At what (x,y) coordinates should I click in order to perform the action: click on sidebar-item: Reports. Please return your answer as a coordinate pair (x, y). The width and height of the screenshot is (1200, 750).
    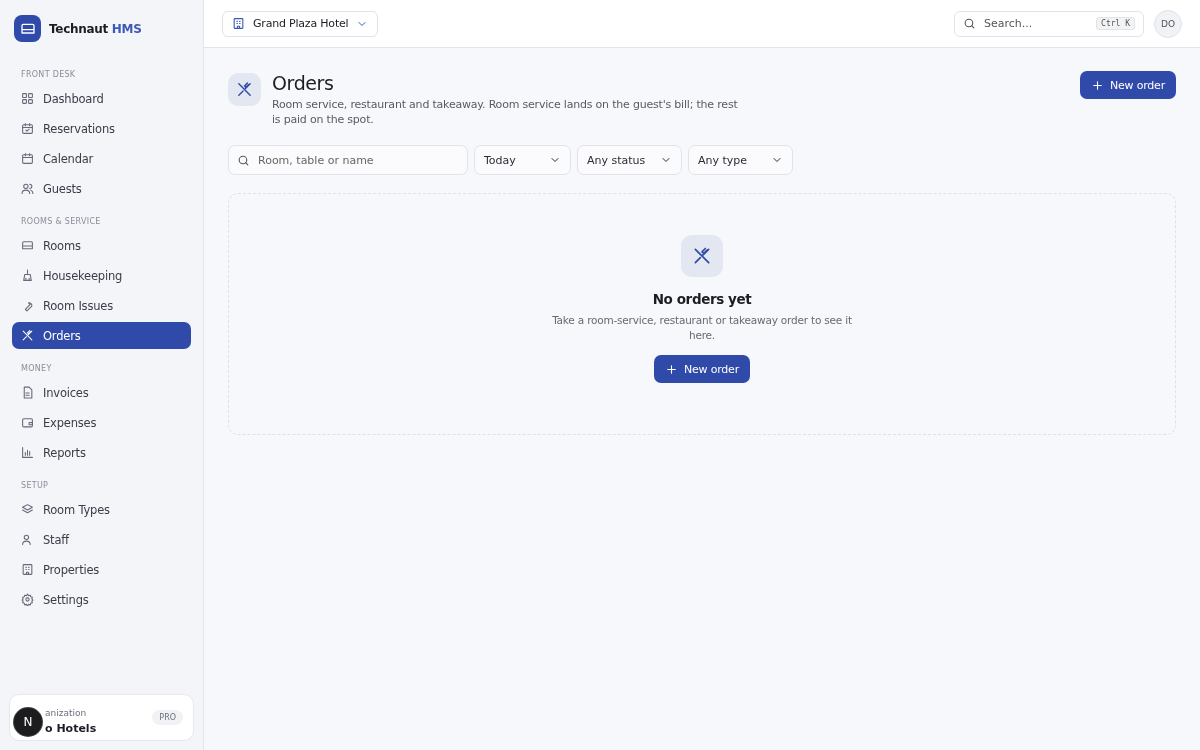
    Looking at the image, I should click on (101, 452).